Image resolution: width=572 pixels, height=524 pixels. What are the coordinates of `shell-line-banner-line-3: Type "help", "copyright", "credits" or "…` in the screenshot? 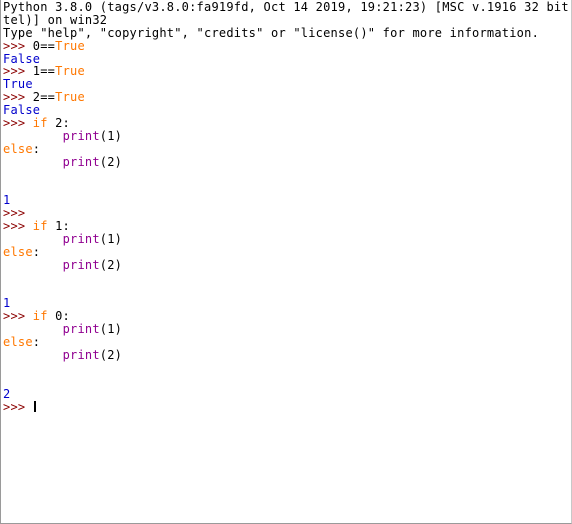 It's located at (287, 32).